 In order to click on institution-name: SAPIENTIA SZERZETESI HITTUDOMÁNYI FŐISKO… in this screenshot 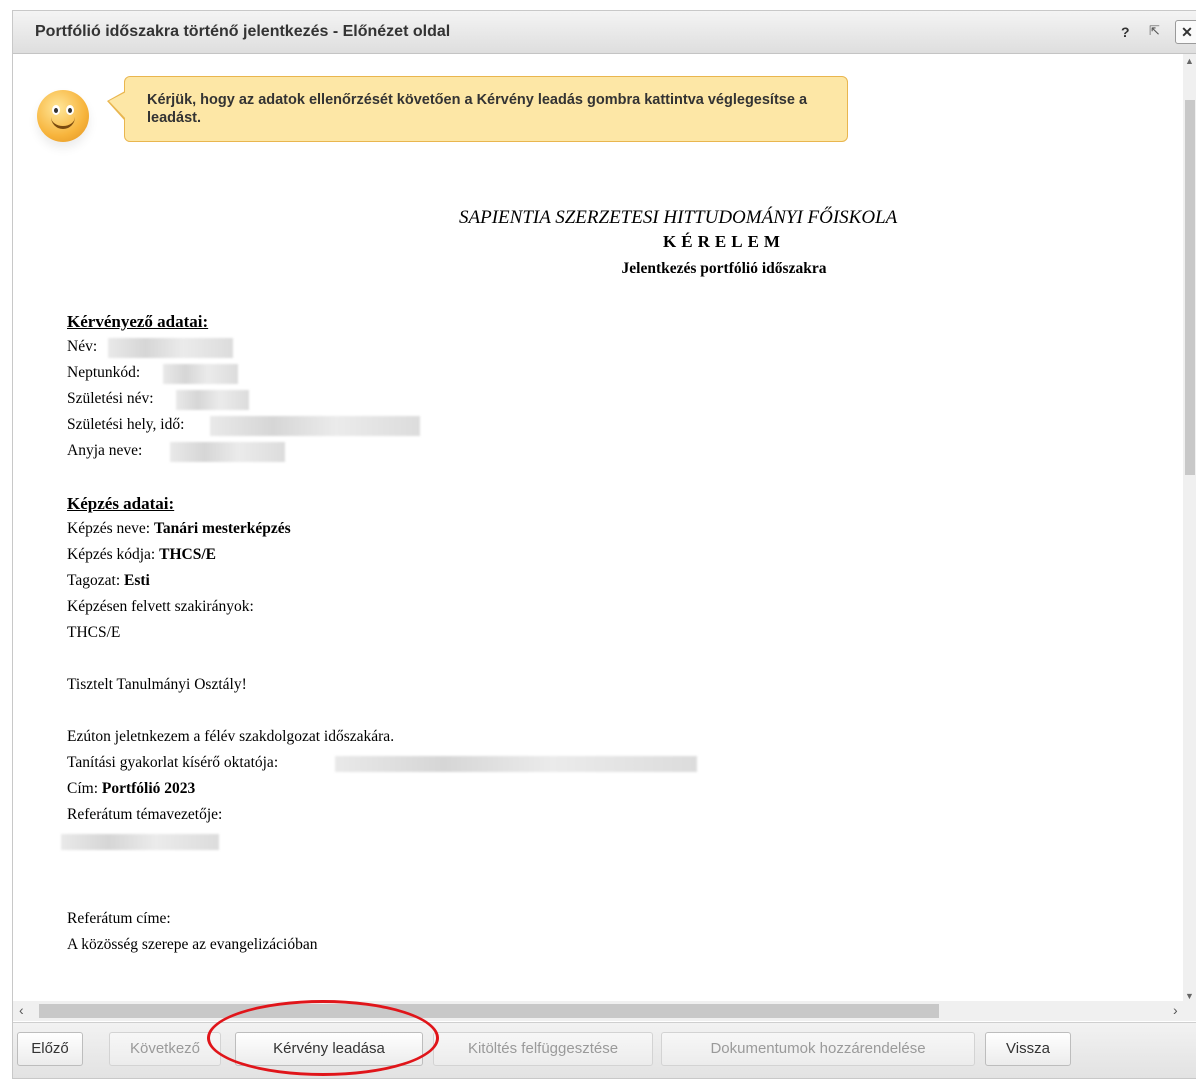, I will do `click(678, 217)`.